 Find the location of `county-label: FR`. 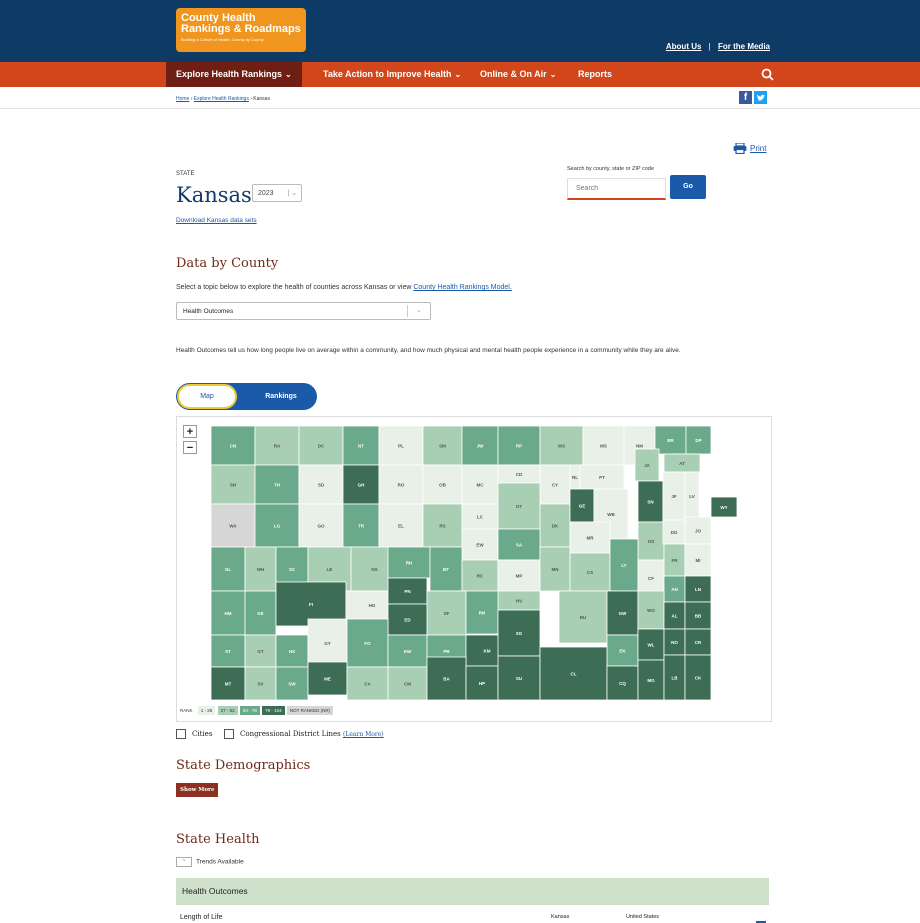

county-label: FR is located at coordinates (675, 560).